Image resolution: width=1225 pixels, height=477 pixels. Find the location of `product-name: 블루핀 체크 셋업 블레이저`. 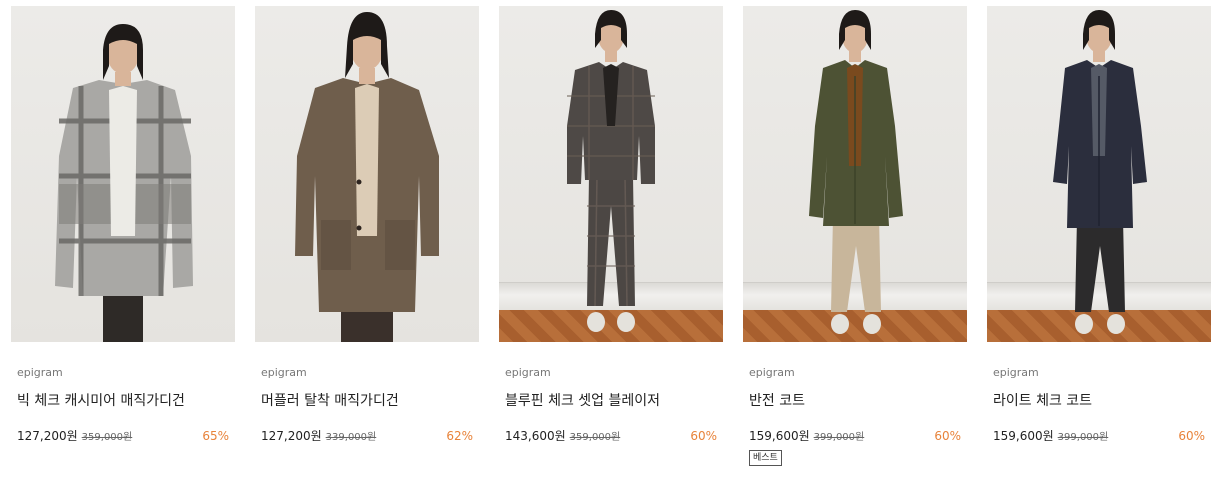

product-name: 블루핀 체크 셋업 블레이저 is located at coordinates (614, 401).